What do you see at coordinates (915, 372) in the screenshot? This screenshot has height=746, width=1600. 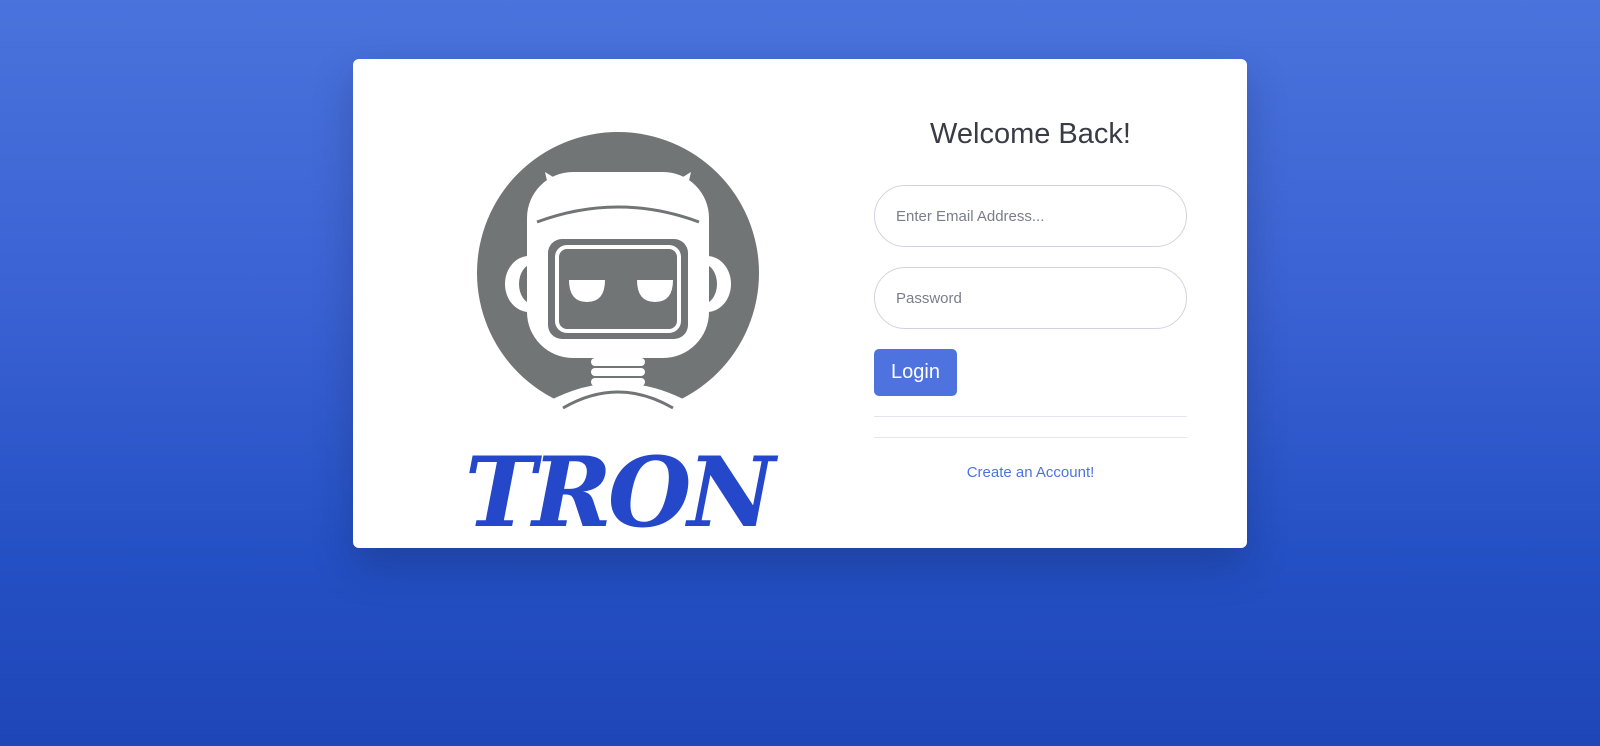 I see `login-button: Login` at bounding box center [915, 372].